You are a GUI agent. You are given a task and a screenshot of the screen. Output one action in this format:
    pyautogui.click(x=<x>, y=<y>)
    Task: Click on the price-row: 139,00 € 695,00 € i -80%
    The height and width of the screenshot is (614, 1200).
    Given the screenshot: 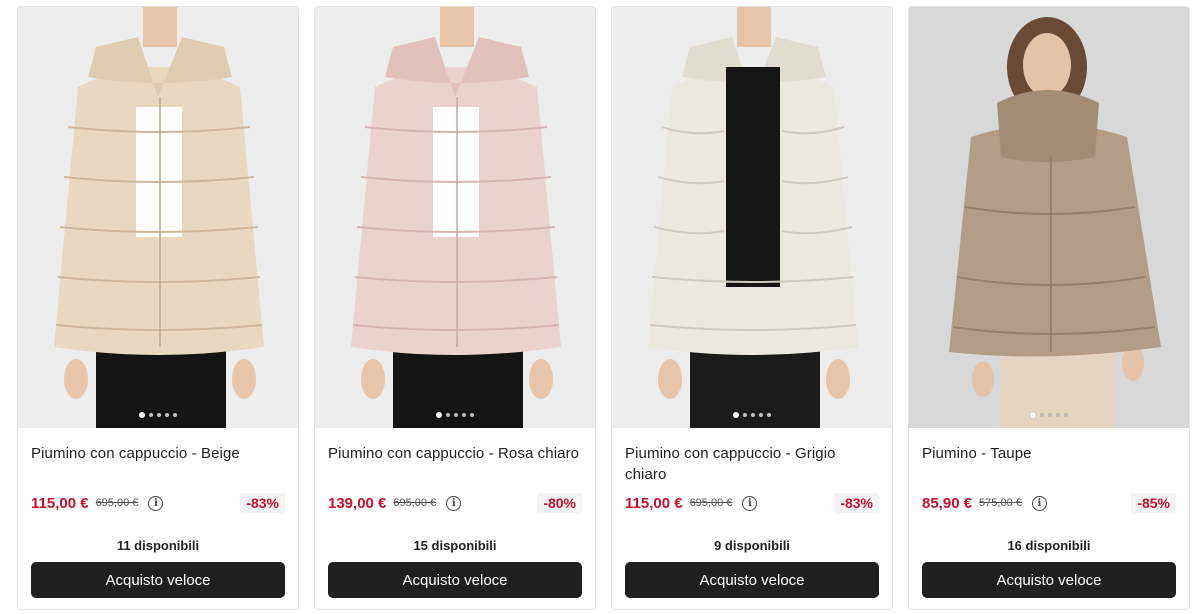 What is the action you would take?
    pyautogui.click(x=455, y=503)
    